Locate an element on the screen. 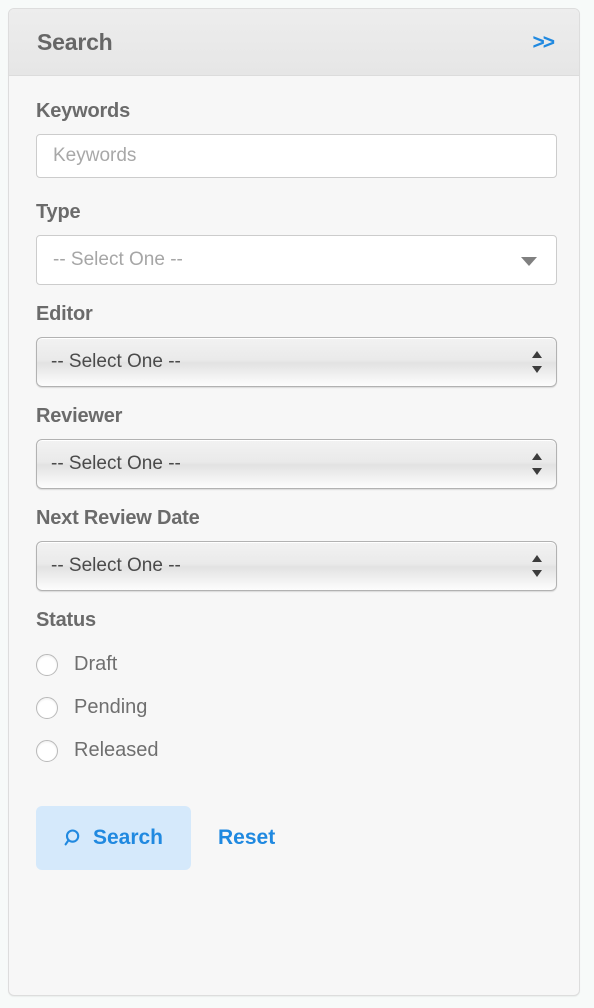  status-option-label: Pending is located at coordinates (111, 707).